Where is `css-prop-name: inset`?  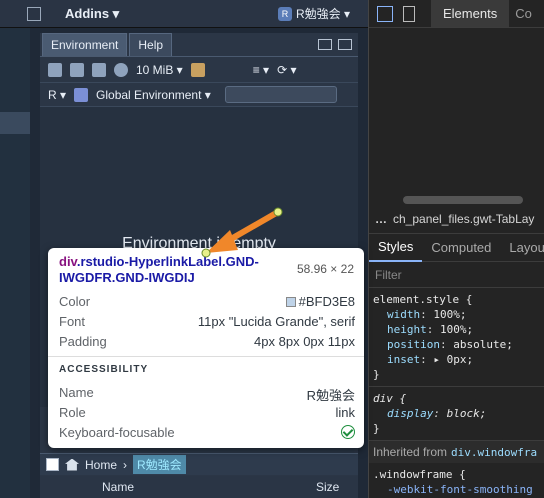 css-prop-name: inset is located at coordinates (404, 359).